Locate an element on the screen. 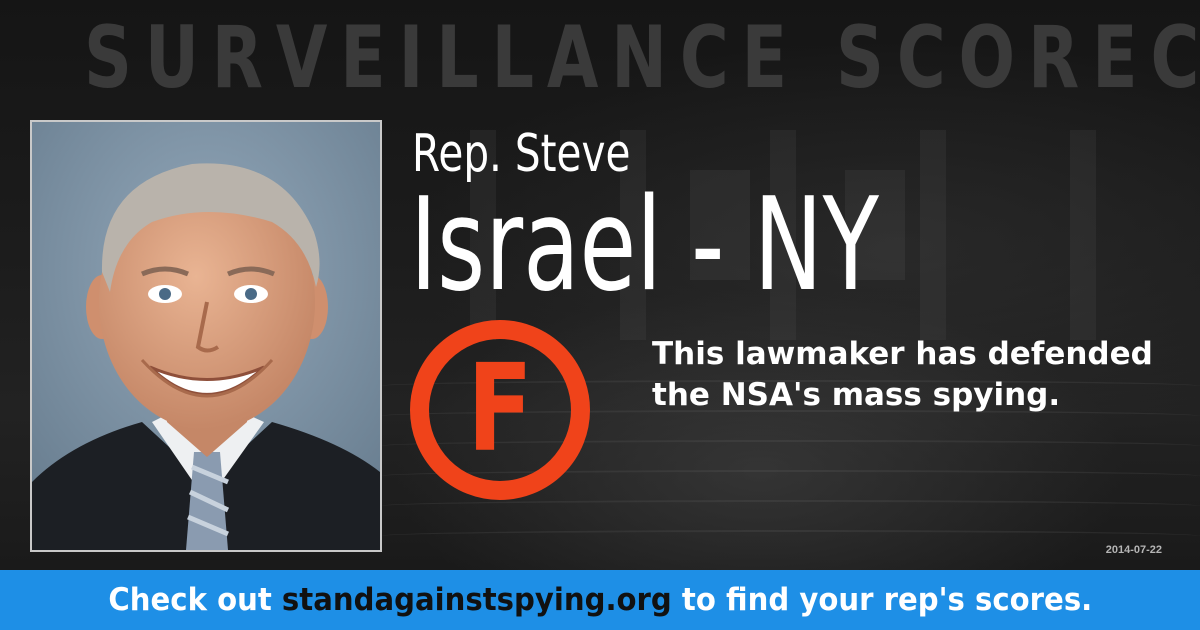 This screenshot has height=630, width=1200. grade-letter: F is located at coordinates (500, 409).